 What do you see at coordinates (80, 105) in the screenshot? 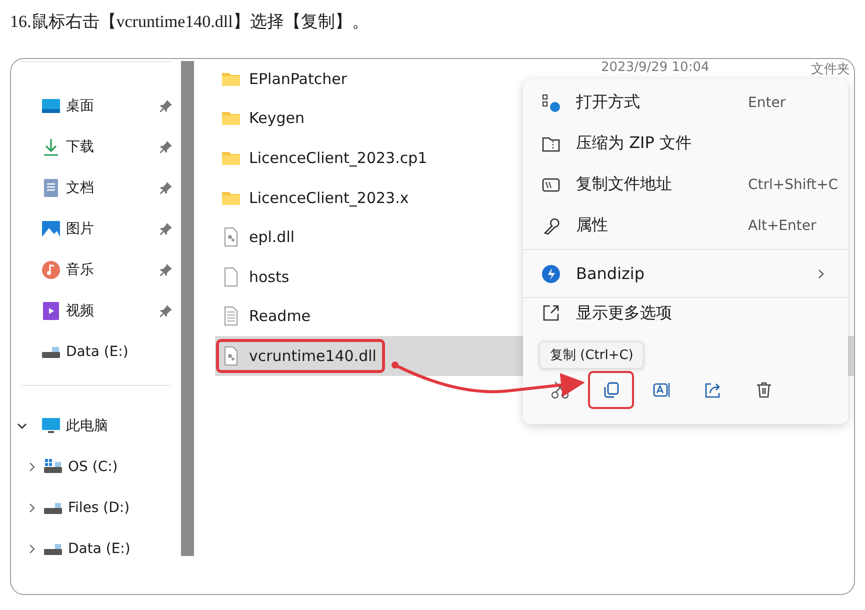
I see `sidebar-label: 桌面` at bounding box center [80, 105].